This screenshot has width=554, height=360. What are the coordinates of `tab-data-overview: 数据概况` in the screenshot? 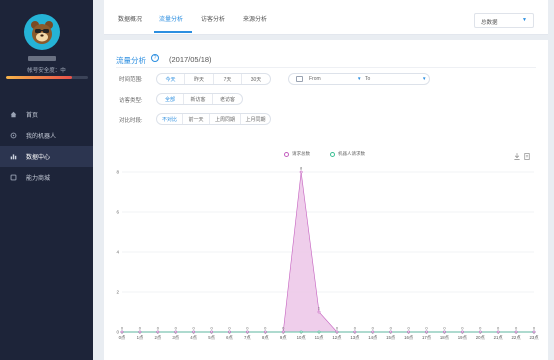 It's located at (130, 18).